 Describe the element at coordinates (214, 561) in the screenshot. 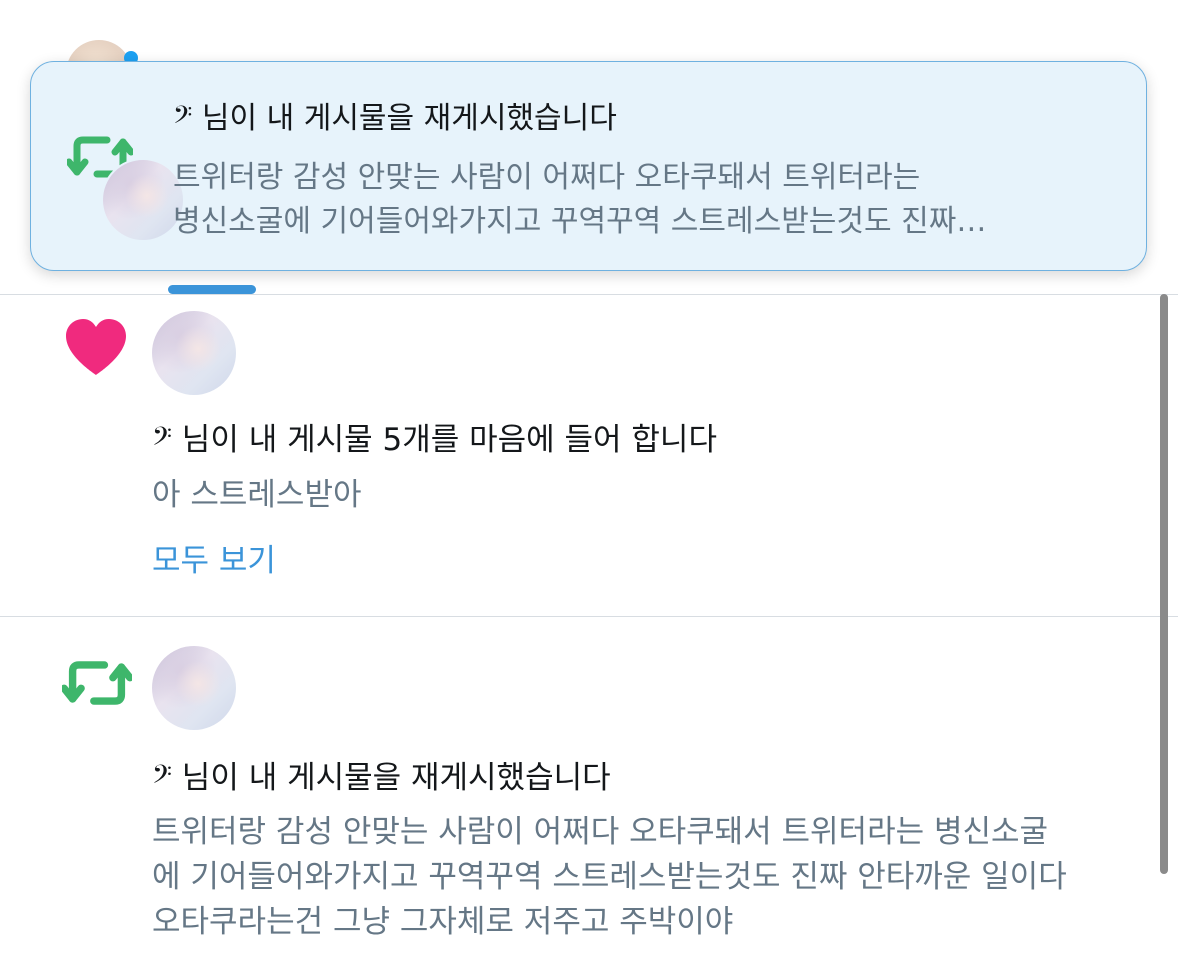

I see `see-all-link: 모두 보기` at that location.